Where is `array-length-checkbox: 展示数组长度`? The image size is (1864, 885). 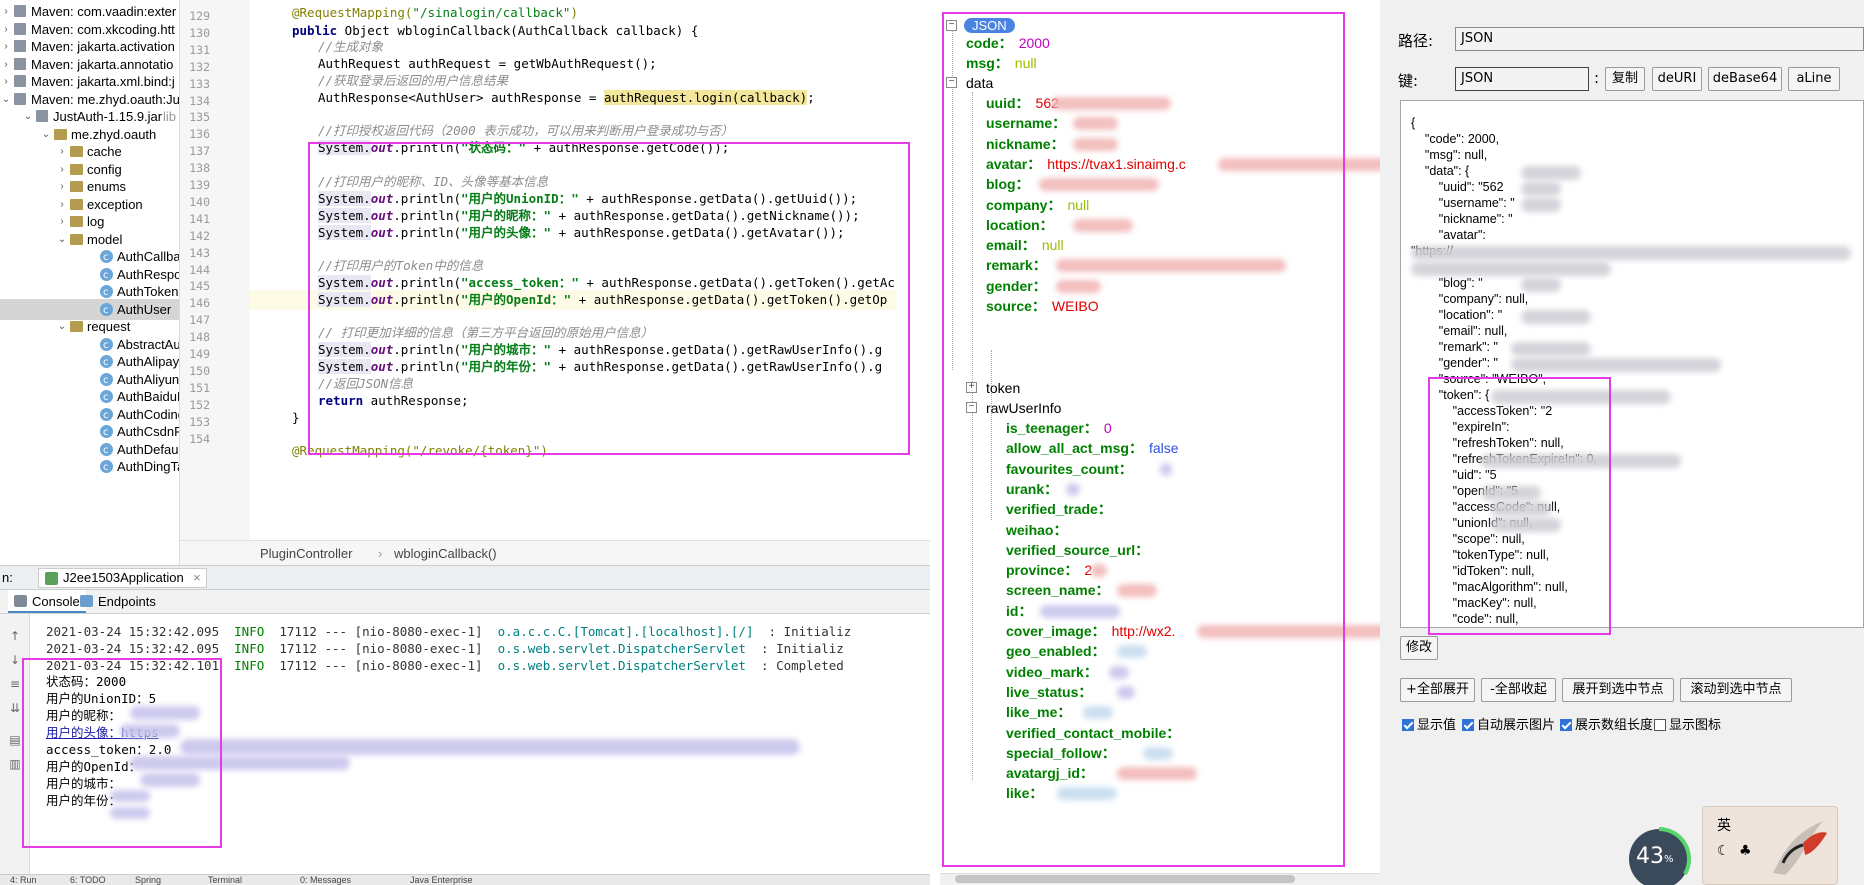 array-length-checkbox: 展示数组长度 is located at coordinates (1606, 726).